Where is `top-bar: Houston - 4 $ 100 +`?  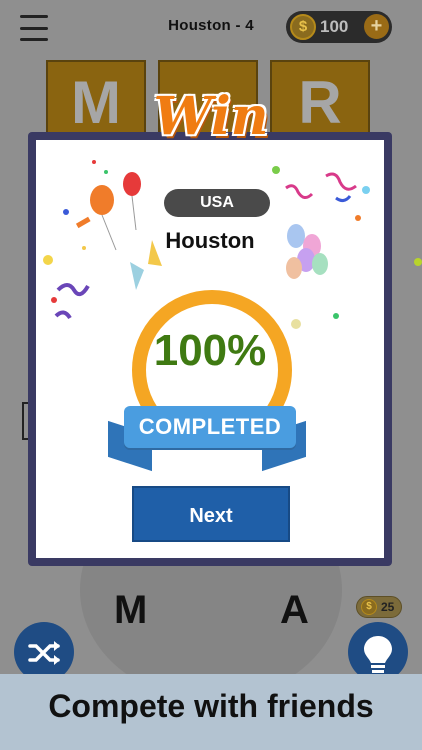
top-bar: Houston - 4 $ 100 + is located at coordinates (211, 28).